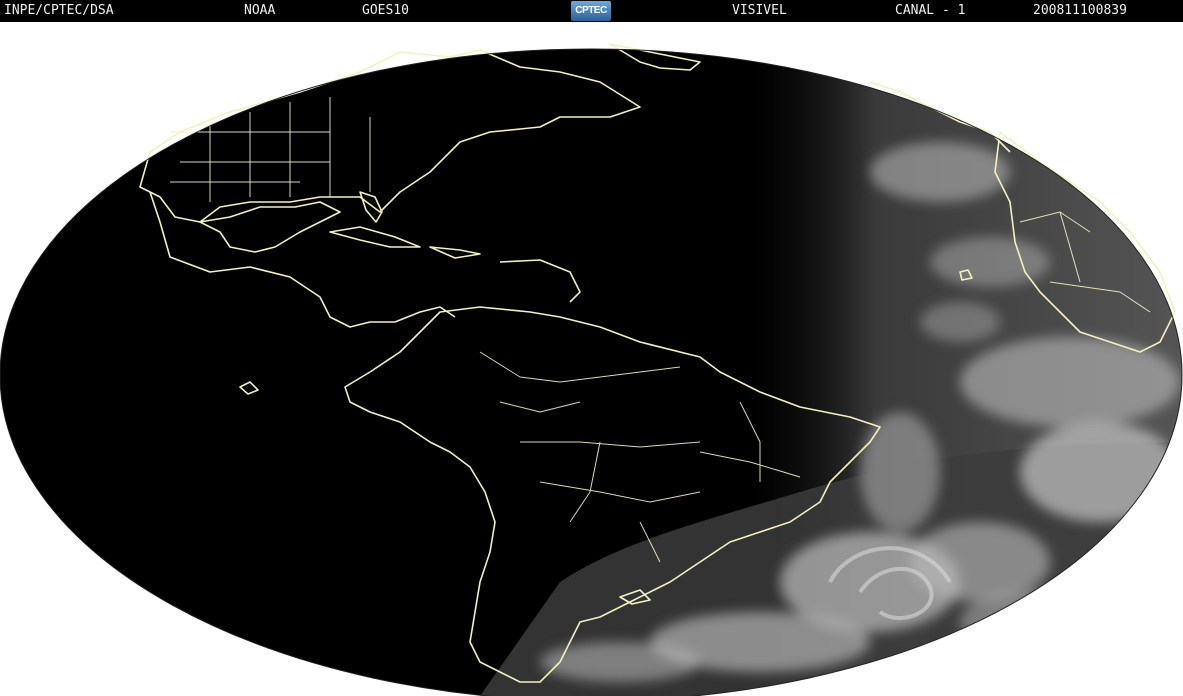 This screenshot has height=696, width=1183. What do you see at coordinates (260, 10) in the screenshot?
I see `agency-label: NOAA` at bounding box center [260, 10].